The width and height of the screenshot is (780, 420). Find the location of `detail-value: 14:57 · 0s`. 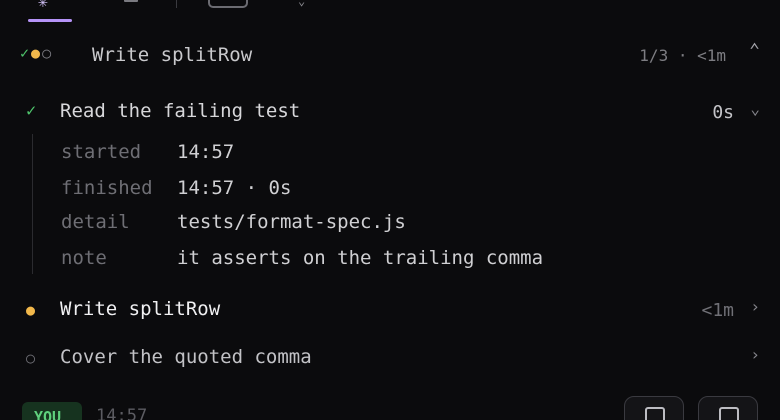

detail-value: 14:57 · 0s is located at coordinates (234, 188).